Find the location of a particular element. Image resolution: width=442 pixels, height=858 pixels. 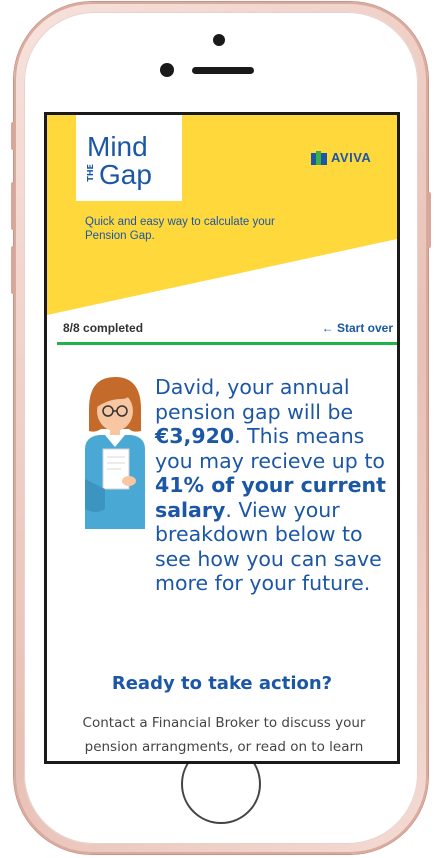

logo-mind-text: Mind is located at coordinates (117, 146).